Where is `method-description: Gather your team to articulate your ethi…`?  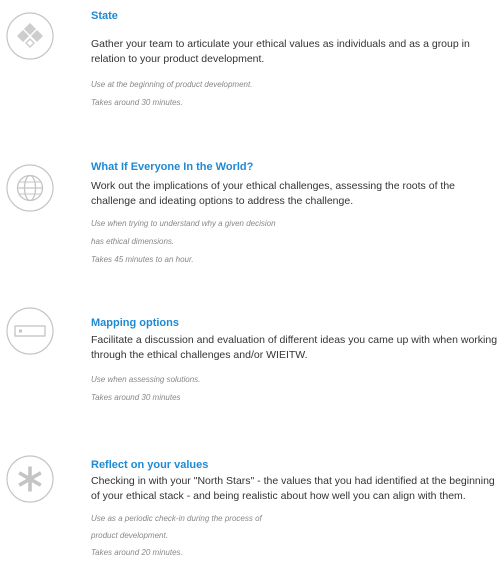 method-description: Gather your team to articulate your ethi… is located at coordinates (280, 51).